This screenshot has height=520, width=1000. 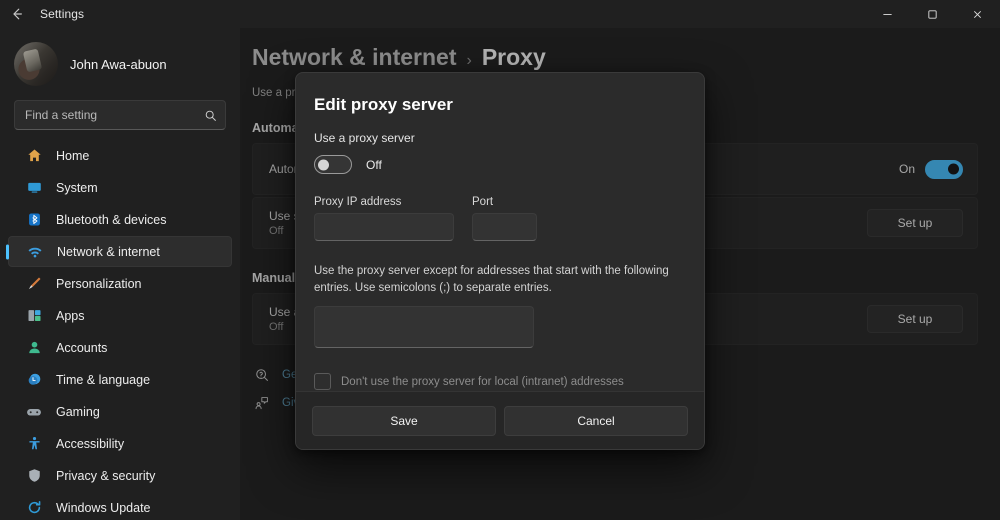 I want to click on exceptions-input, so click(x=424, y=327).